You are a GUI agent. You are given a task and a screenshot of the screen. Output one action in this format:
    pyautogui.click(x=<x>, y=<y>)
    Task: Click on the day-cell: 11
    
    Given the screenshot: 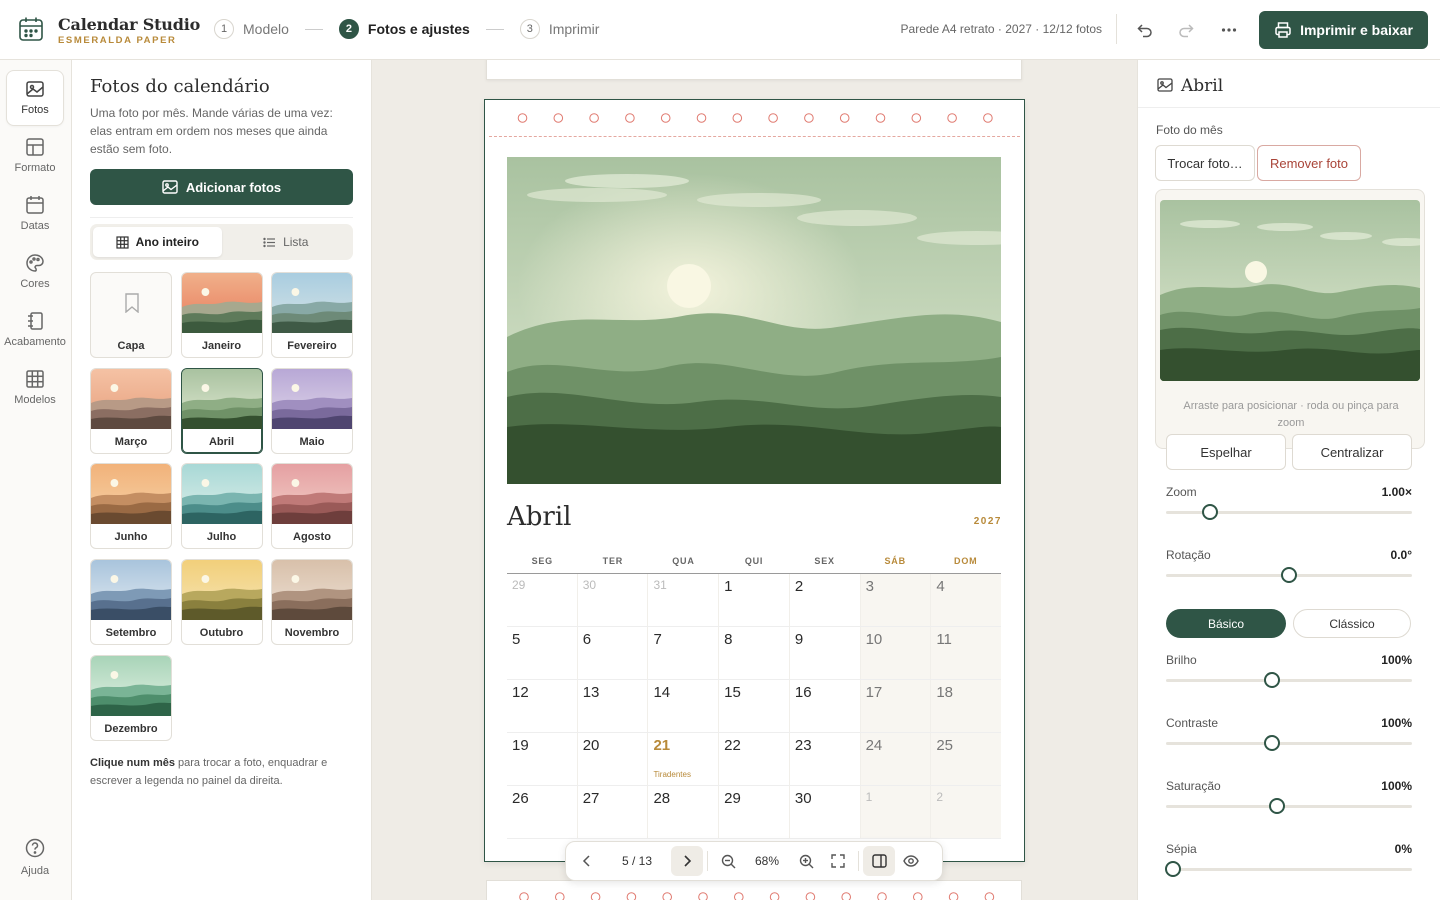 What is the action you would take?
    pyautogui.click(x=966, y=653)
    